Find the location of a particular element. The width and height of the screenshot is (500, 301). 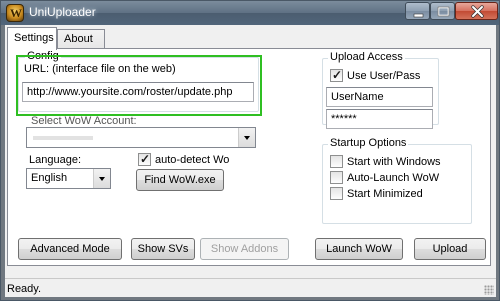

status-bar: Ready. is located at coordinates (250, 287).